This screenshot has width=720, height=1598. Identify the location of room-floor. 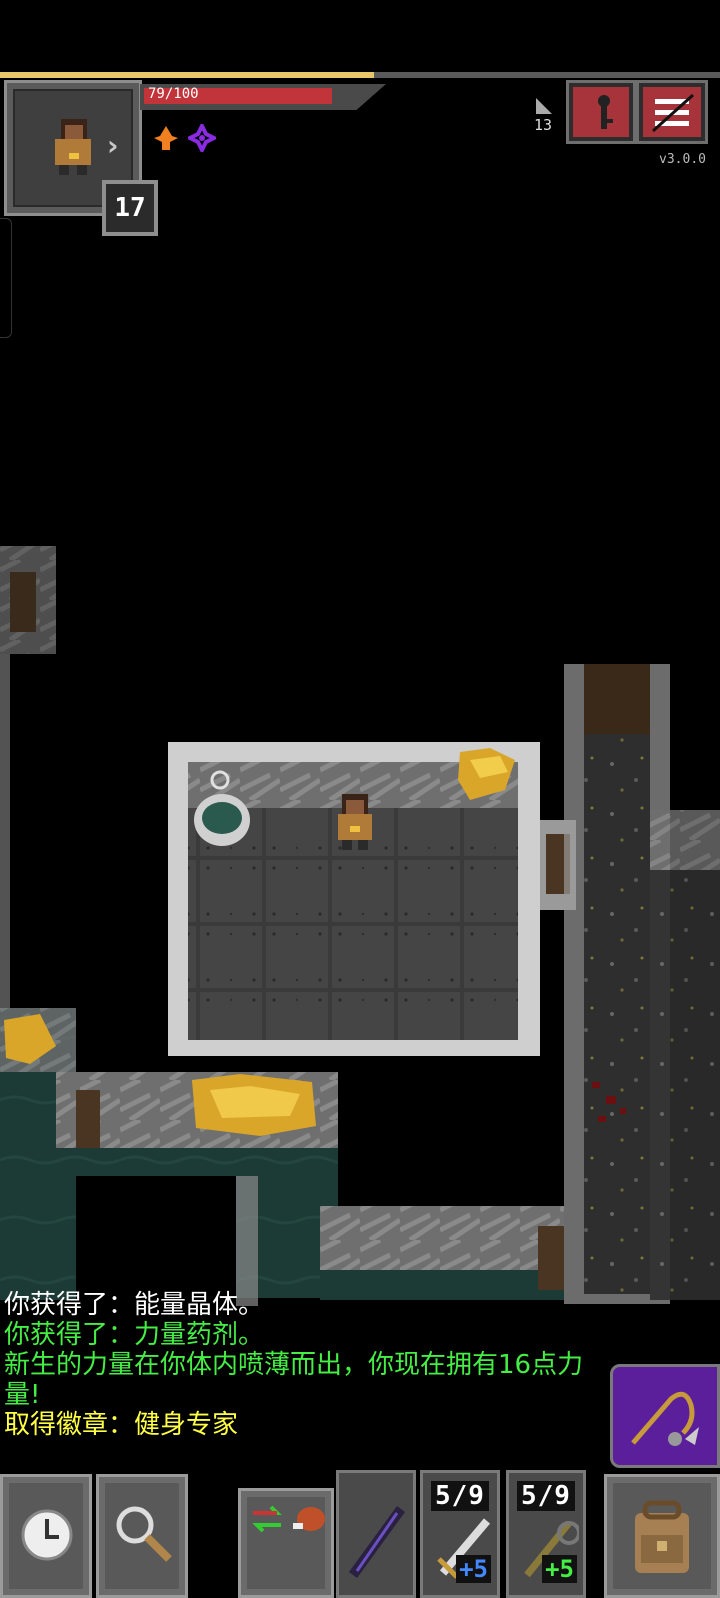
(353, 924).